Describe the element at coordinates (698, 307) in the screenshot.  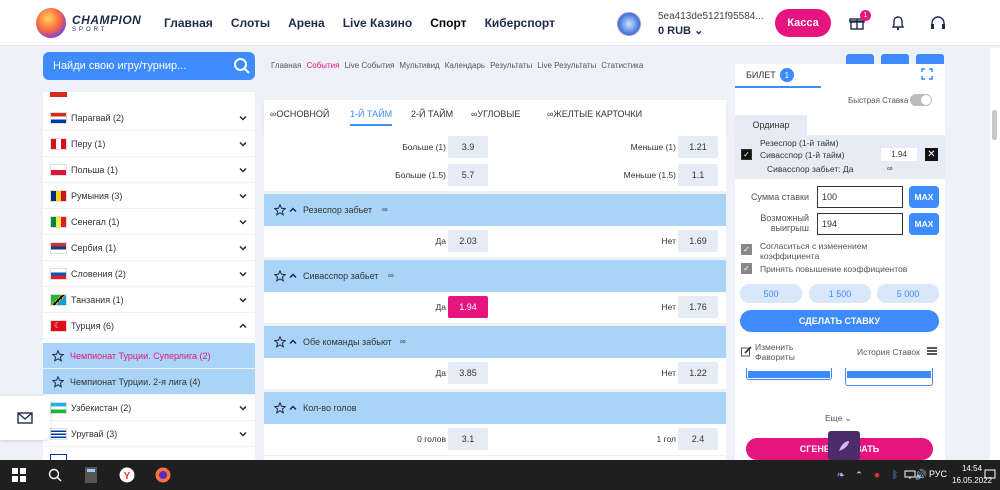
I see `odds-button: 1.76` at that location.